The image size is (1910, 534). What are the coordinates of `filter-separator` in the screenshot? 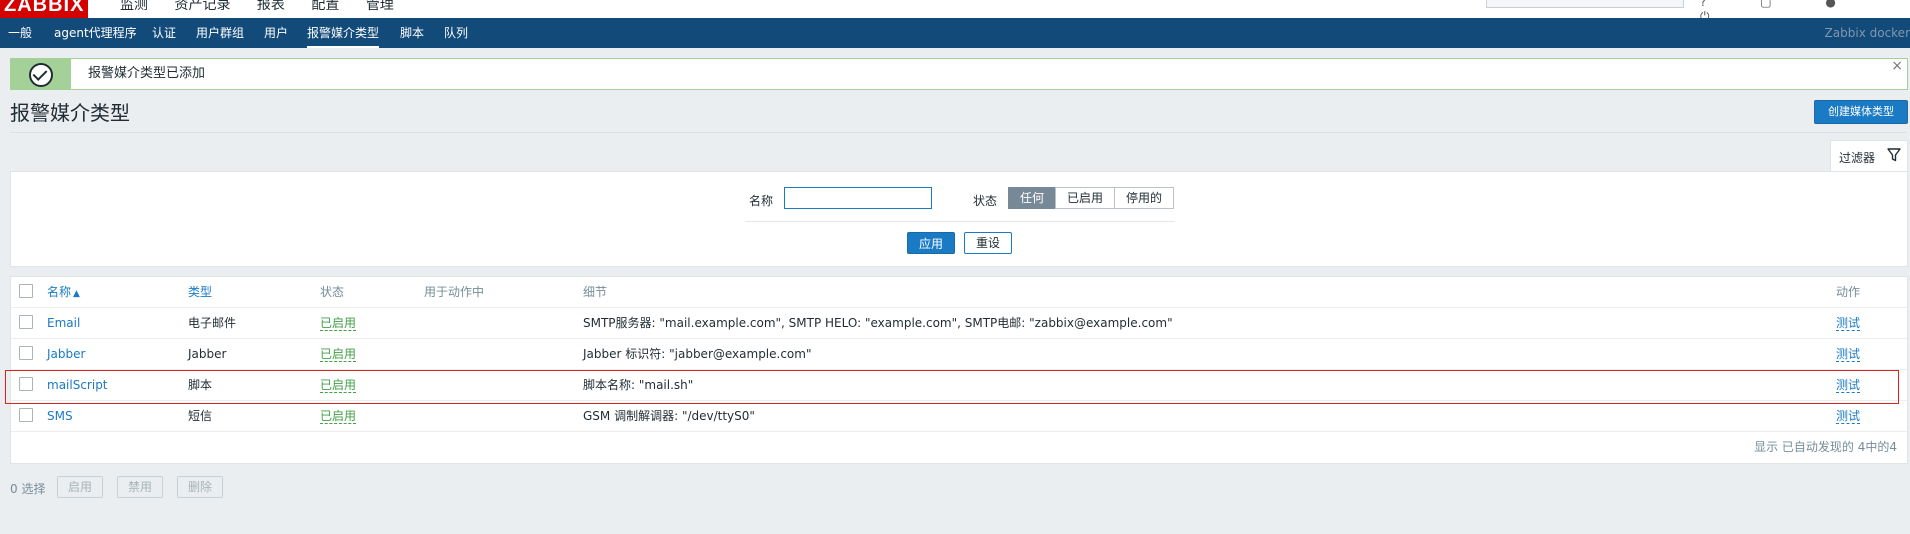 It's located at (960, 221).